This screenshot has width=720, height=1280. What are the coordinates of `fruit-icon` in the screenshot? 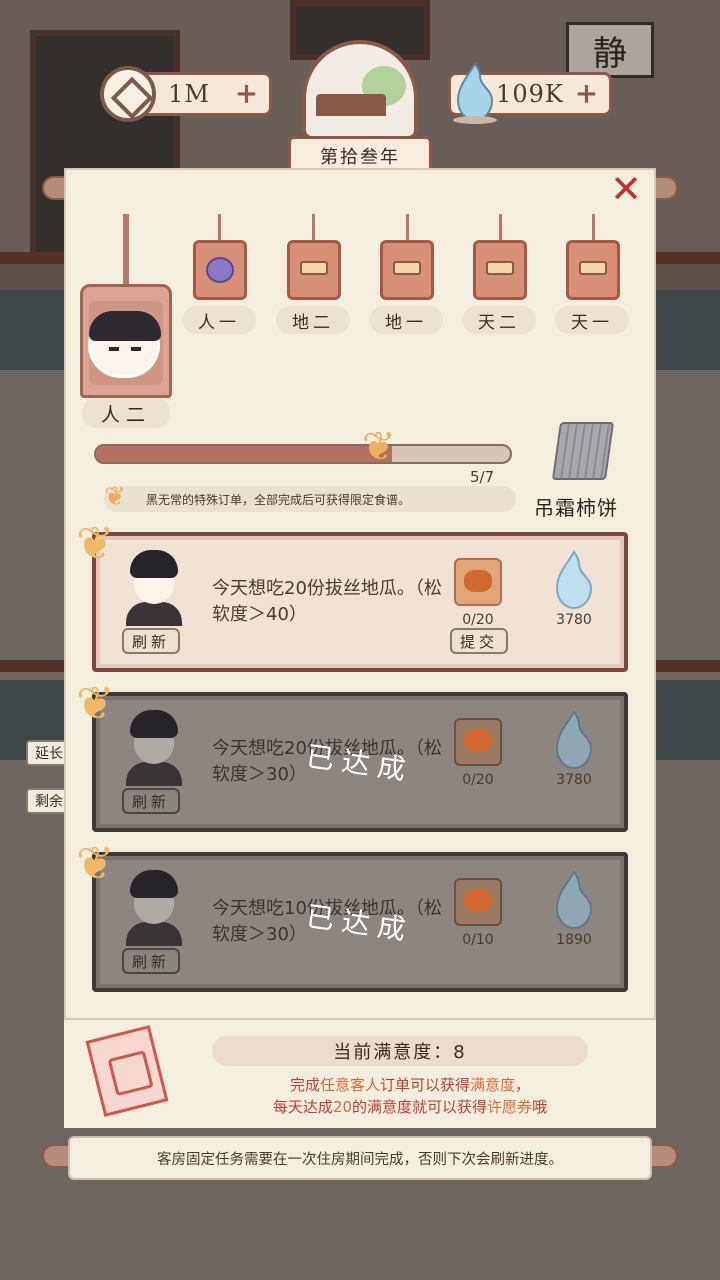 It's located at (220, 270).